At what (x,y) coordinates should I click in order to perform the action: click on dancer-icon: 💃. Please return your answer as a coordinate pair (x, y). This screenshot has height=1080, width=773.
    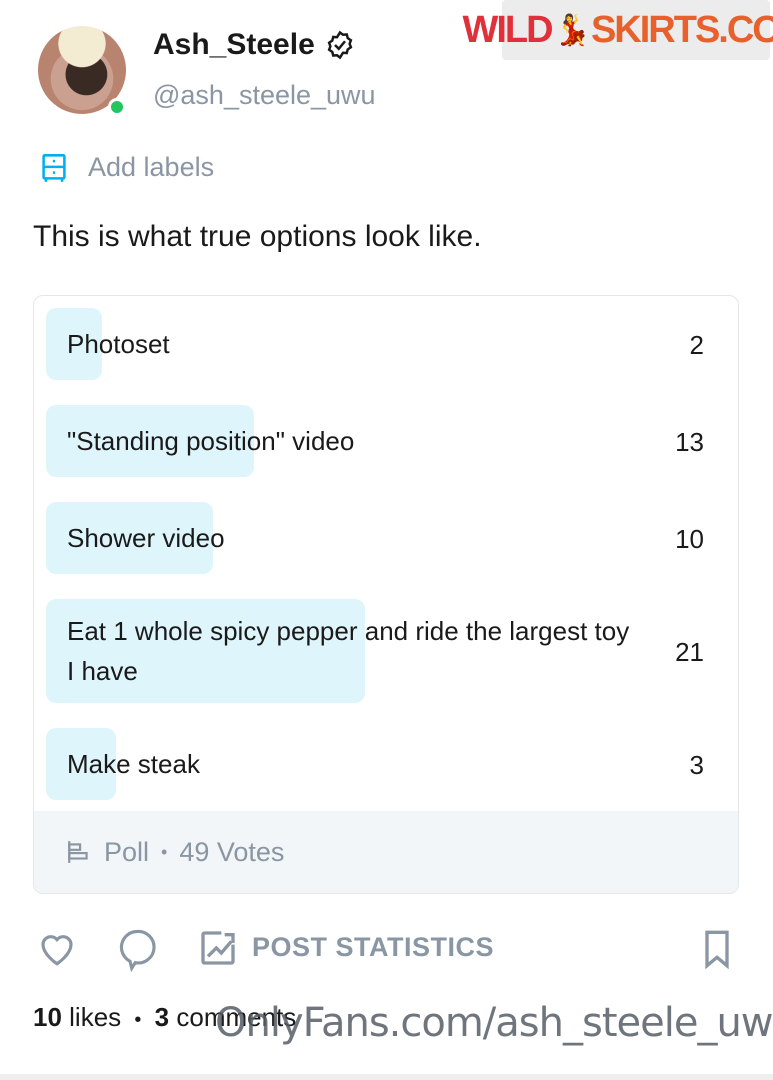
    Looking at the image, I should click on (572, 30).